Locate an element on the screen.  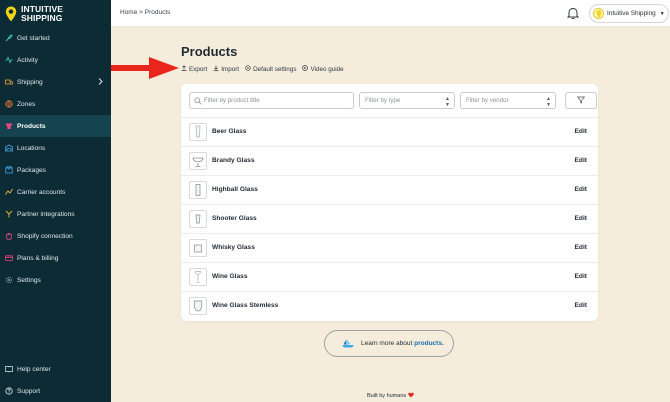
sidebar-item-locations: Locations is located at coordinates (55, 148).